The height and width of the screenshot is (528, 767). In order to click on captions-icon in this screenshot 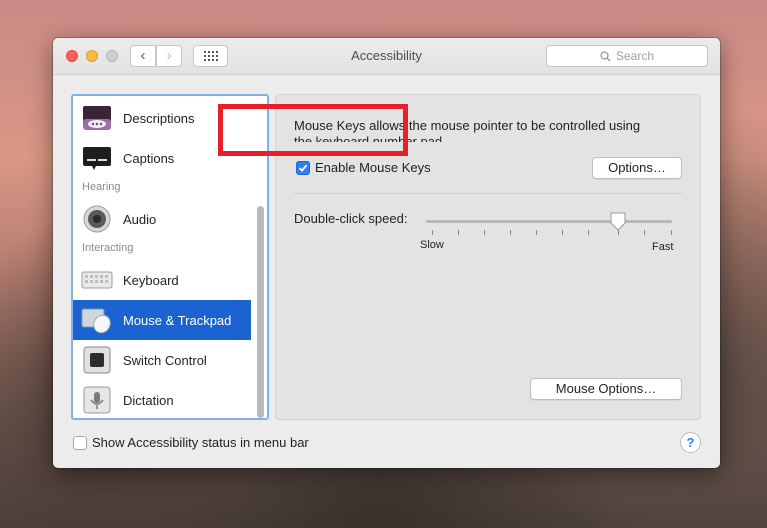, I will do `click(97, 158)`.